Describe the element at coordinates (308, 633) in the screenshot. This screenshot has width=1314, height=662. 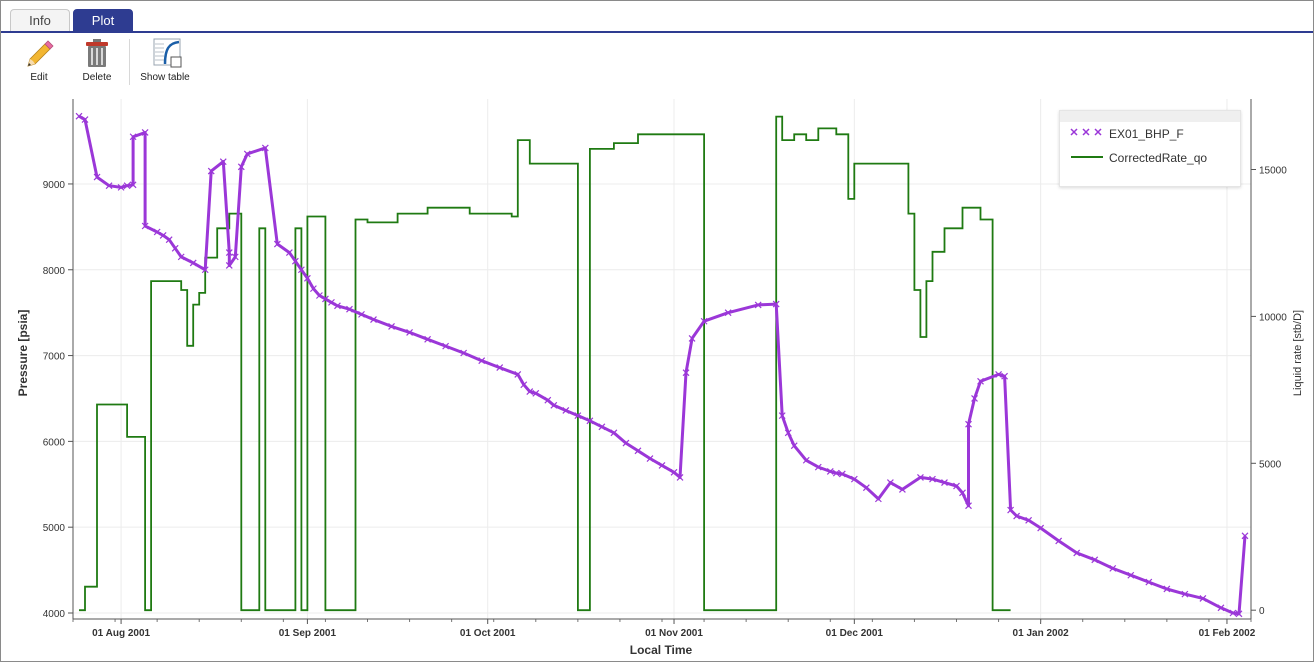
I see `x-tick-label: 01 Sep 2001` at that location.